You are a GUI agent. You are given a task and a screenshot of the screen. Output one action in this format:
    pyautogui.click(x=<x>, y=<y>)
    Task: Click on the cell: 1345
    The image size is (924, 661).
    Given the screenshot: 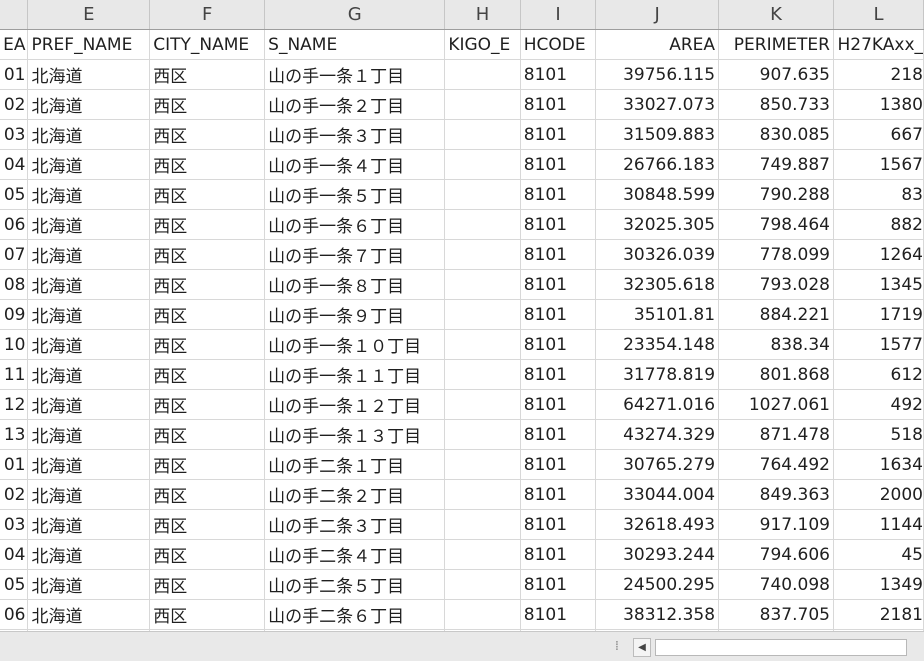 What is the action you would take?
    pyautogui.click(x=878, y=284)
    